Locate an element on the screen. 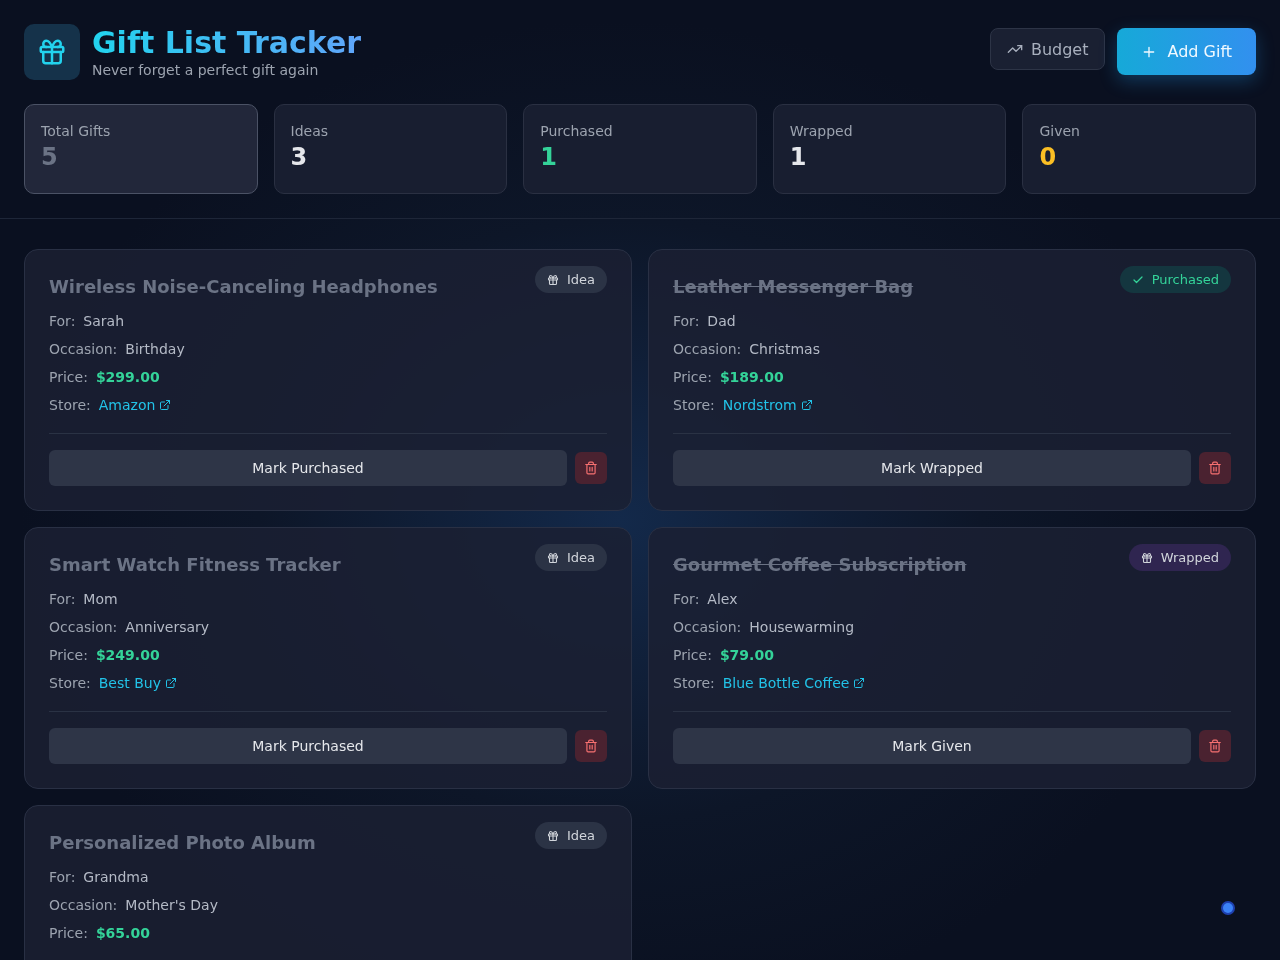 Image resolution: width=1280 pixels, height=960 pixels. price-value: $65.00 is located at coordinates (122, 933).